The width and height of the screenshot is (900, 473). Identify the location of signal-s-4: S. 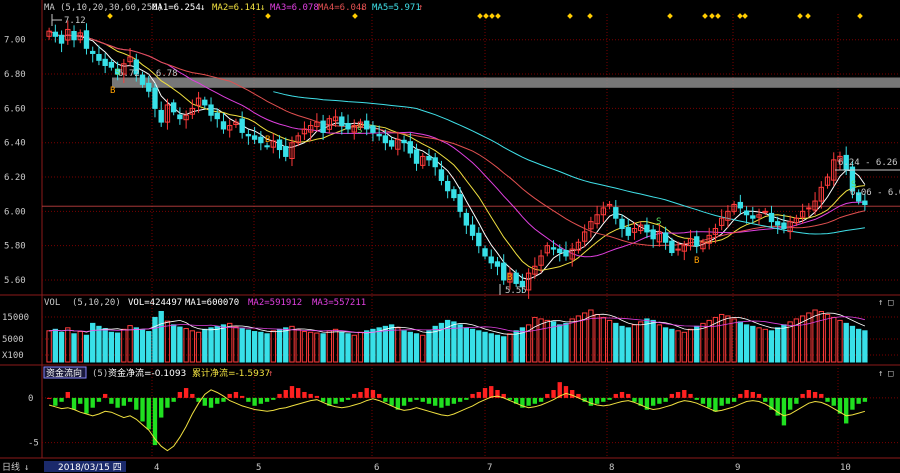
(853, 185).